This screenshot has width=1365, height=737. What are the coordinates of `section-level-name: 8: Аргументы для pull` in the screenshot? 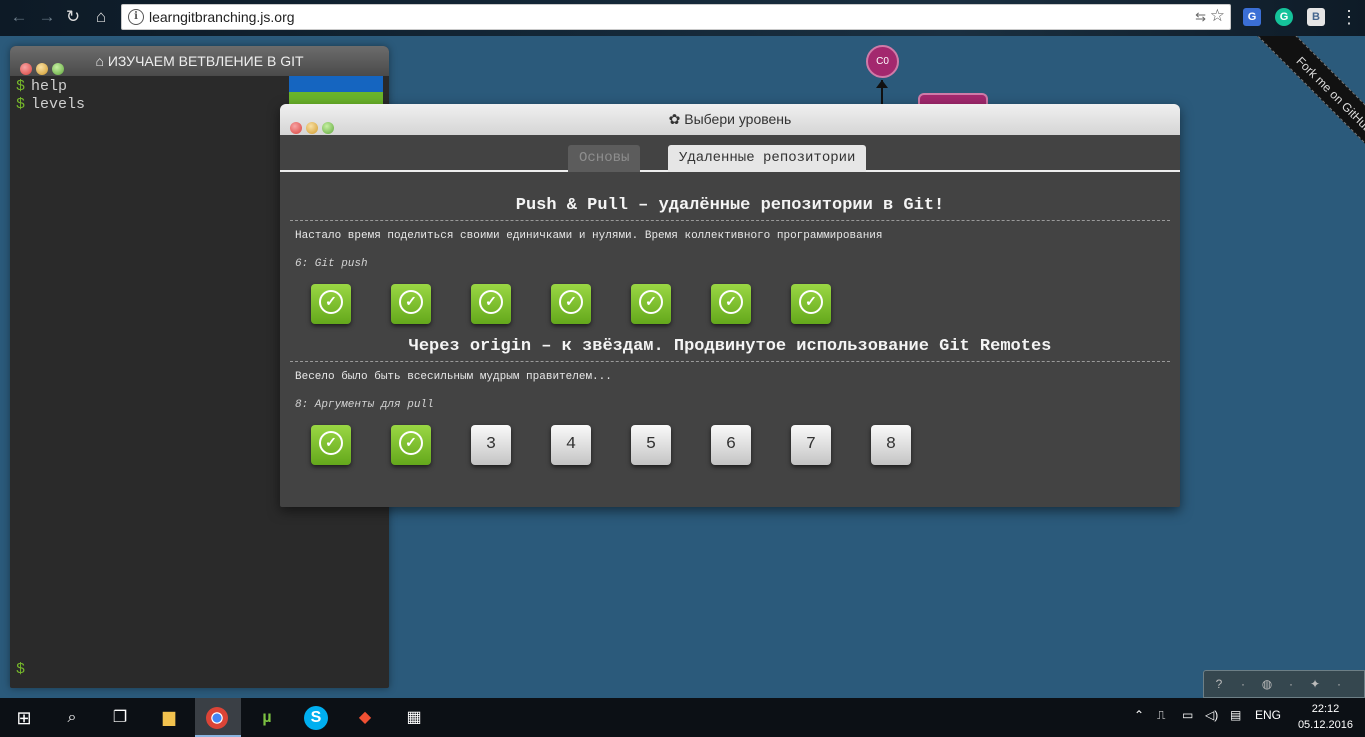 It's located at (364, 405).